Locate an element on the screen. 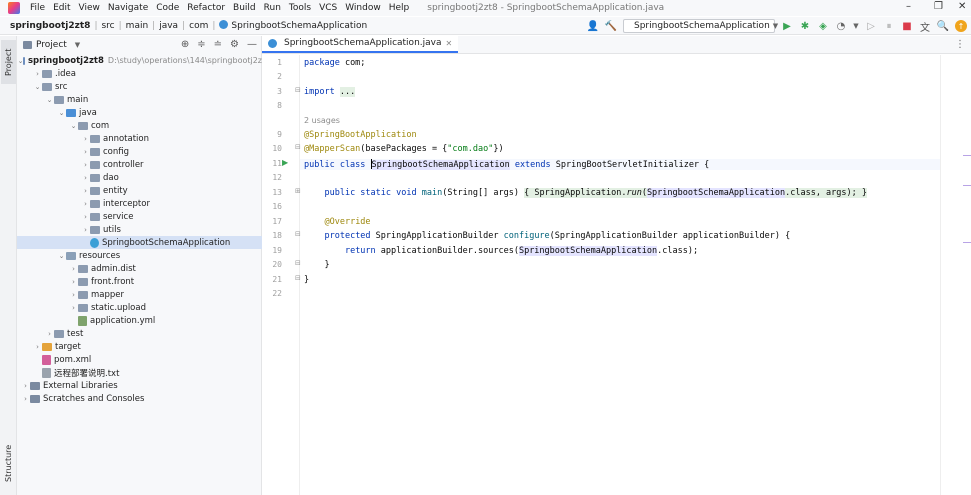  project-view-select: Project is located at coordinates (51, 45).